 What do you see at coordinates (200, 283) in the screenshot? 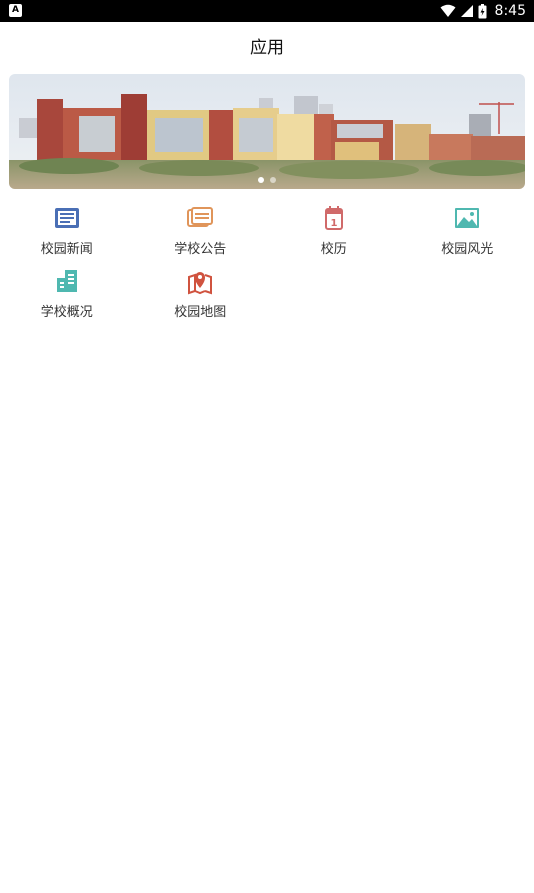
I see `map-icon` at bounding box center [200, 283].